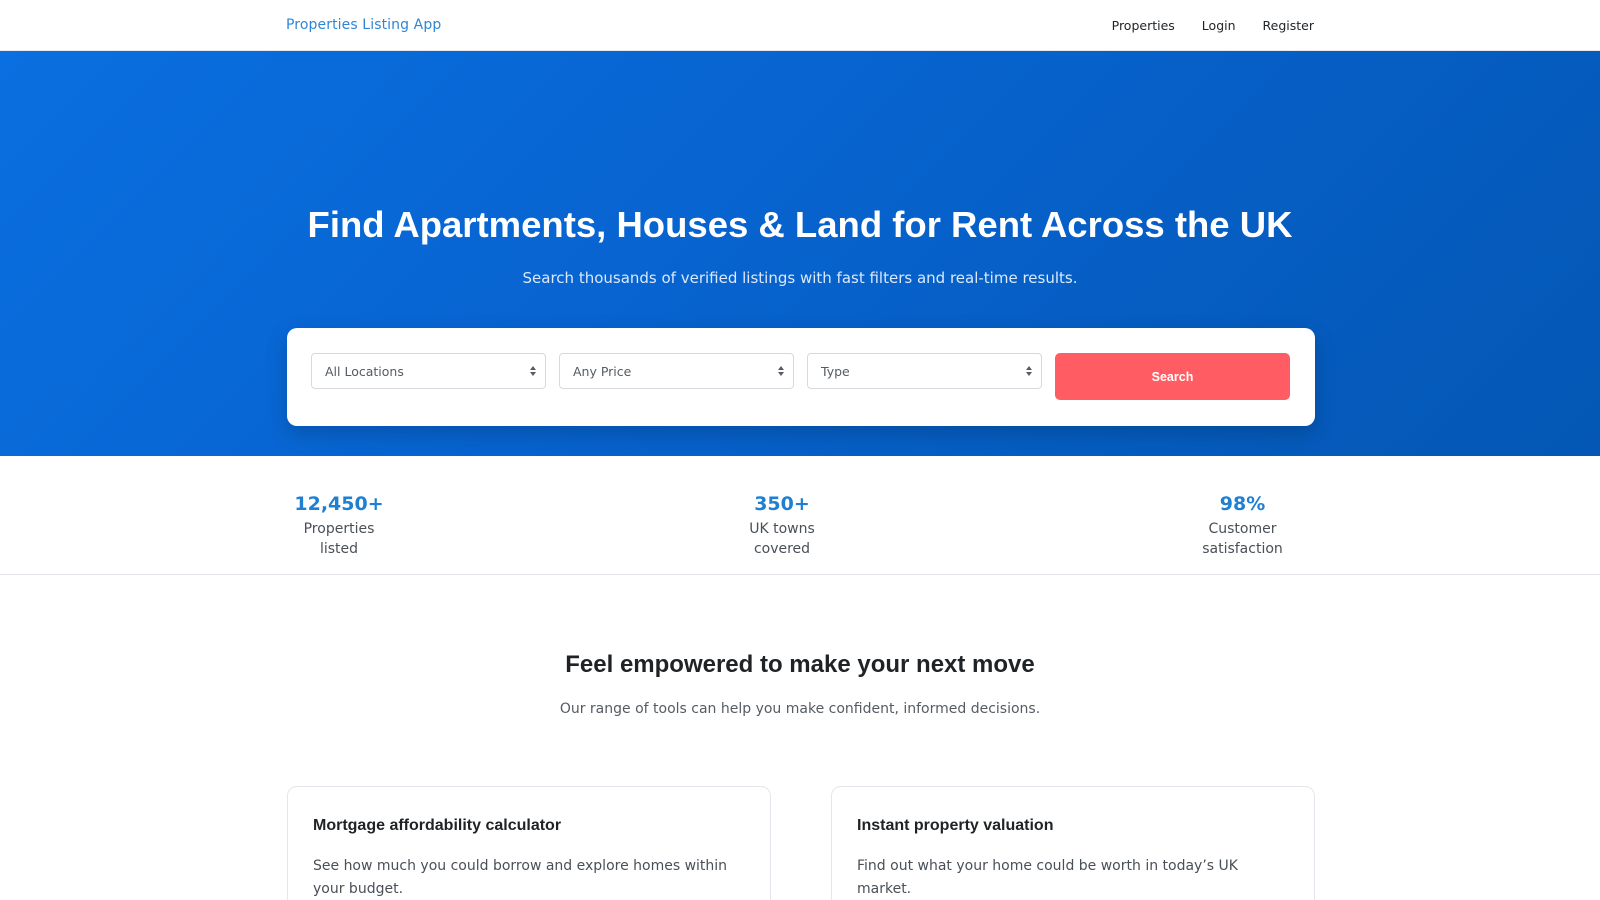 This screenshot has height=900, width=1600. What do you see at coordinates (801, 377) in the screenshot?
I see `search-card: All Locations Any Price Type Search` at bounding box center [801, 377].